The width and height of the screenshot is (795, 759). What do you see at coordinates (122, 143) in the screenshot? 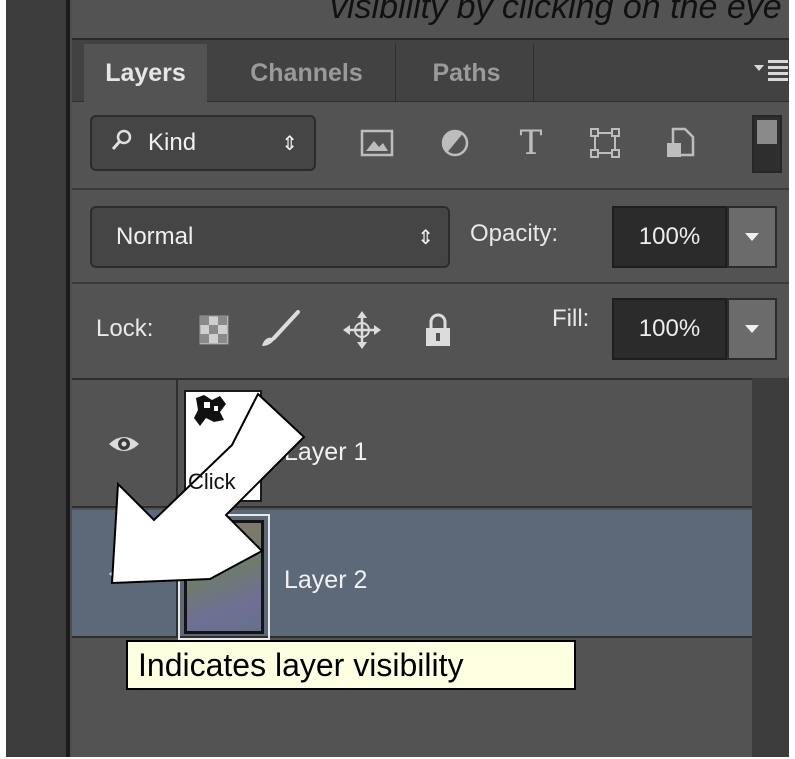
I see `search-icon` at bounding box center [122, 143].